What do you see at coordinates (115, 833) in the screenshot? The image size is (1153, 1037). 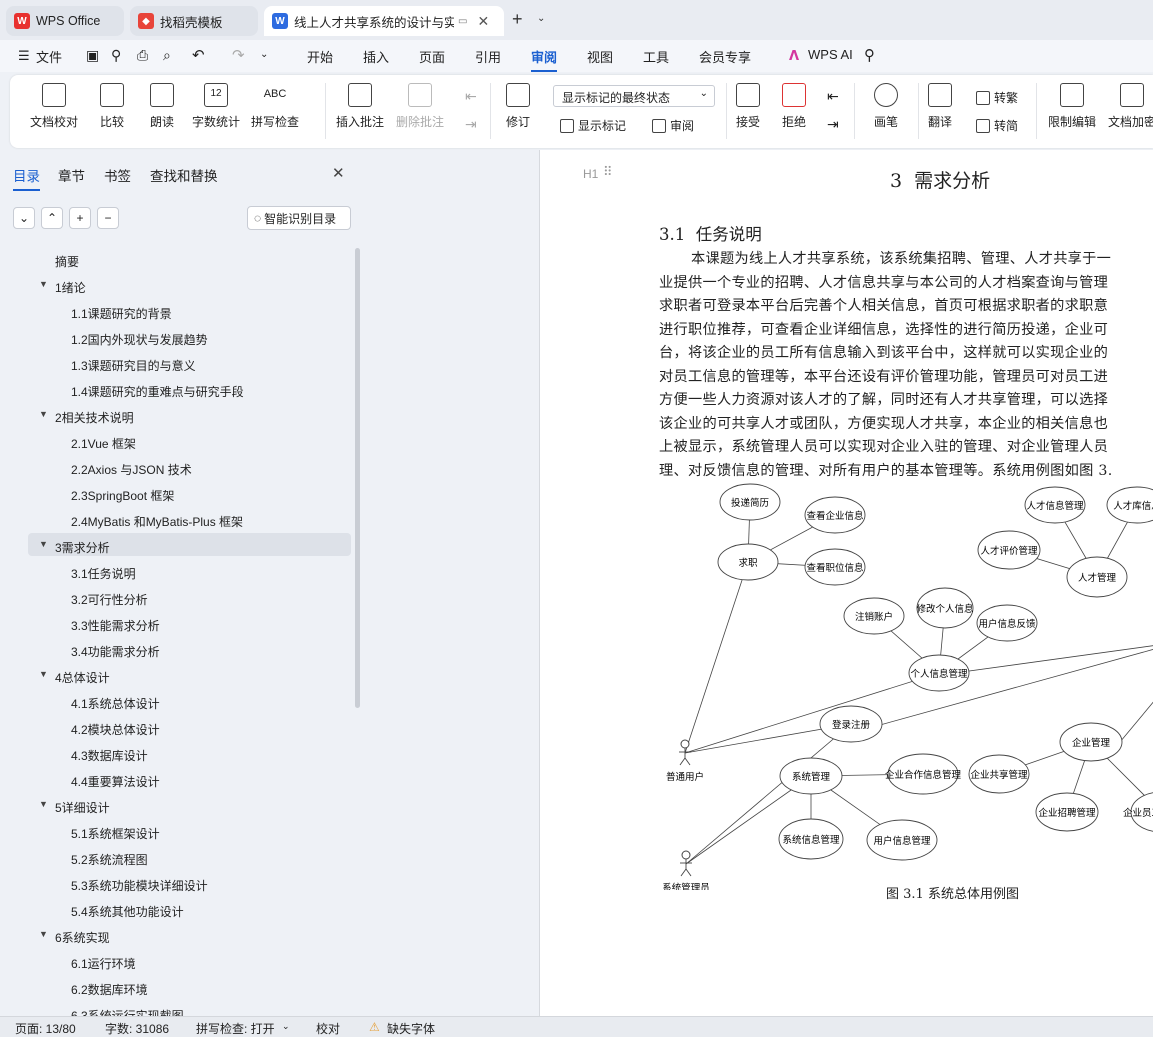 I see `toc-item: 5.1系统框架设计` at bounding box center [115, 833].